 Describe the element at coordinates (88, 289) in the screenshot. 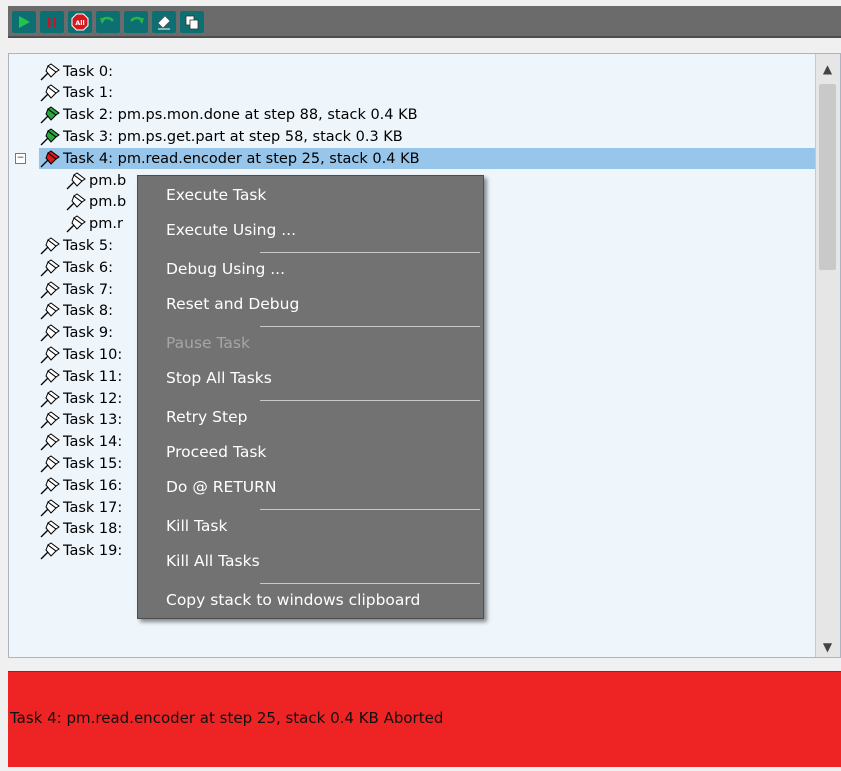

I see `tree-row-label: Task 7:` at that location.